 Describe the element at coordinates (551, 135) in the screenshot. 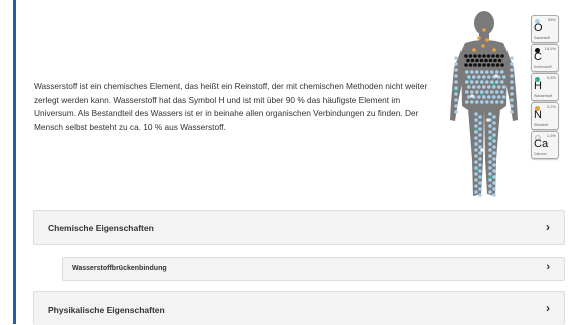

I see `element-percent: 1,5%` at that location.